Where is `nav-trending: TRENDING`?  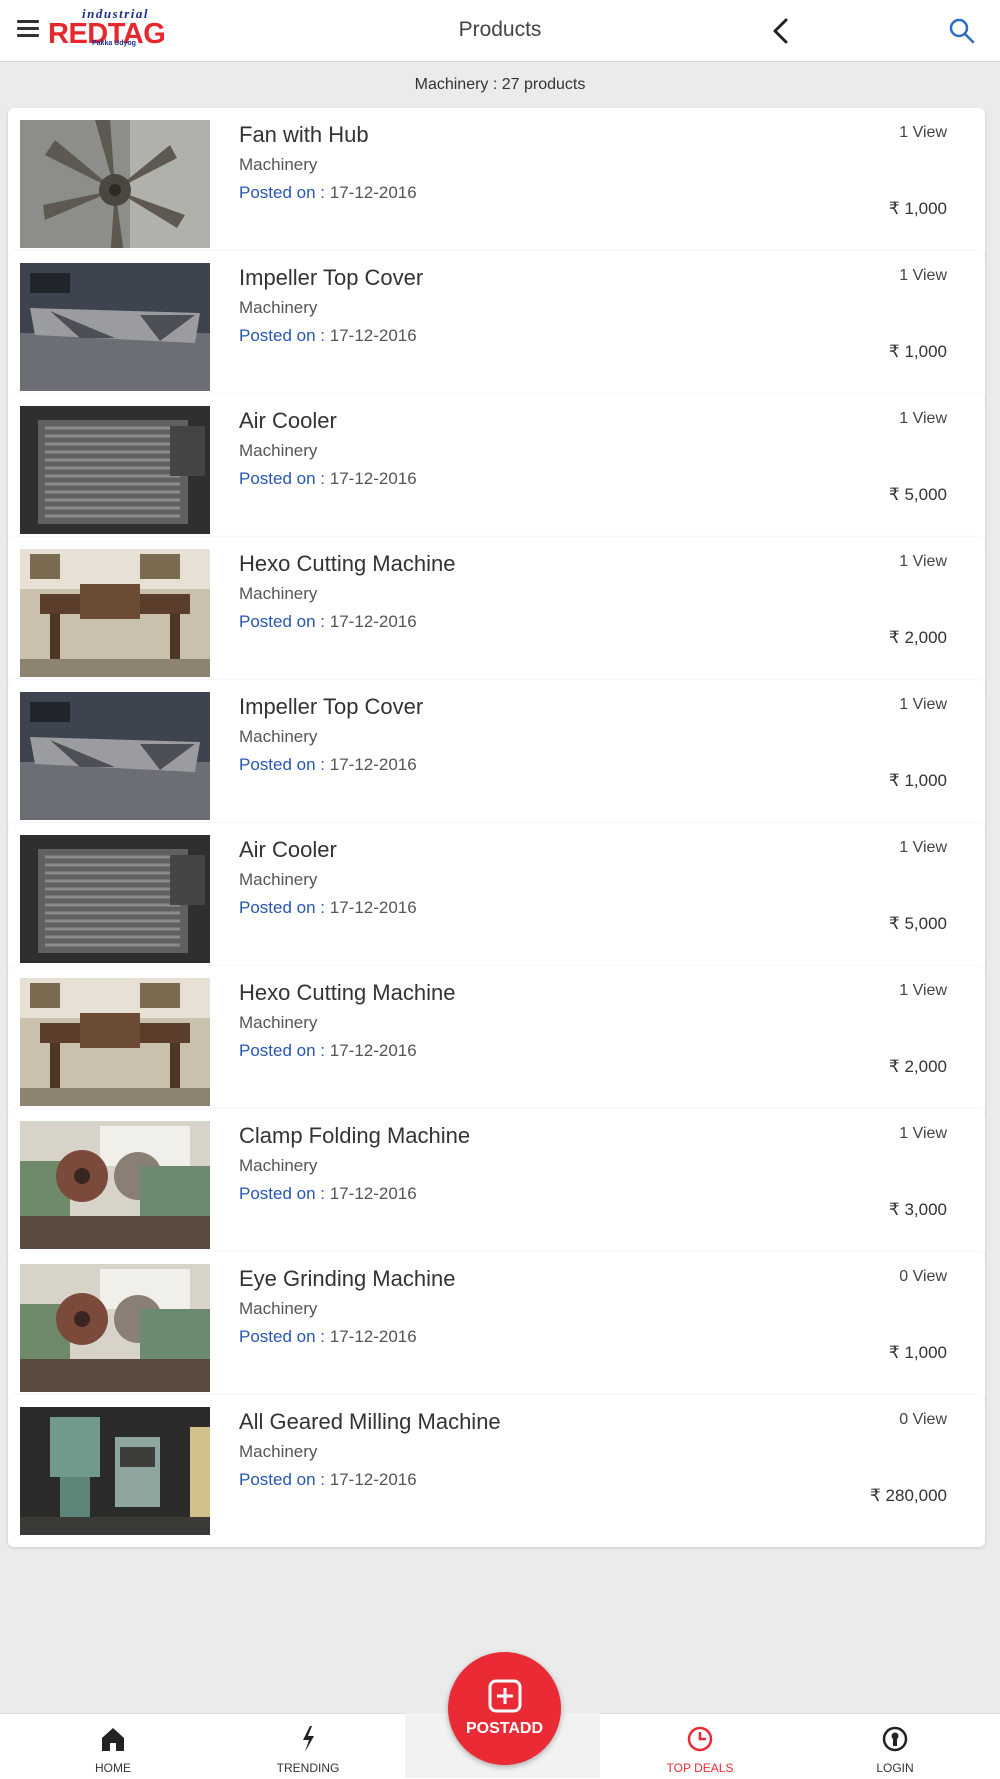
nav-trending: TRENDING is located at coordinates (308, 1746).